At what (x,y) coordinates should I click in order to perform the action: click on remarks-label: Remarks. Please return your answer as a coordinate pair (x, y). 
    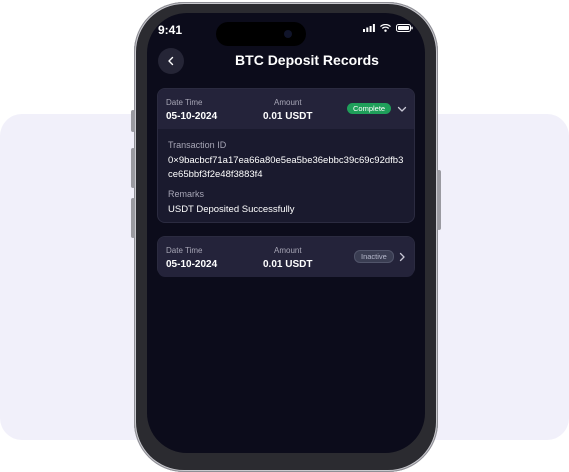
    Looking at the image, I should click on (186, 194).